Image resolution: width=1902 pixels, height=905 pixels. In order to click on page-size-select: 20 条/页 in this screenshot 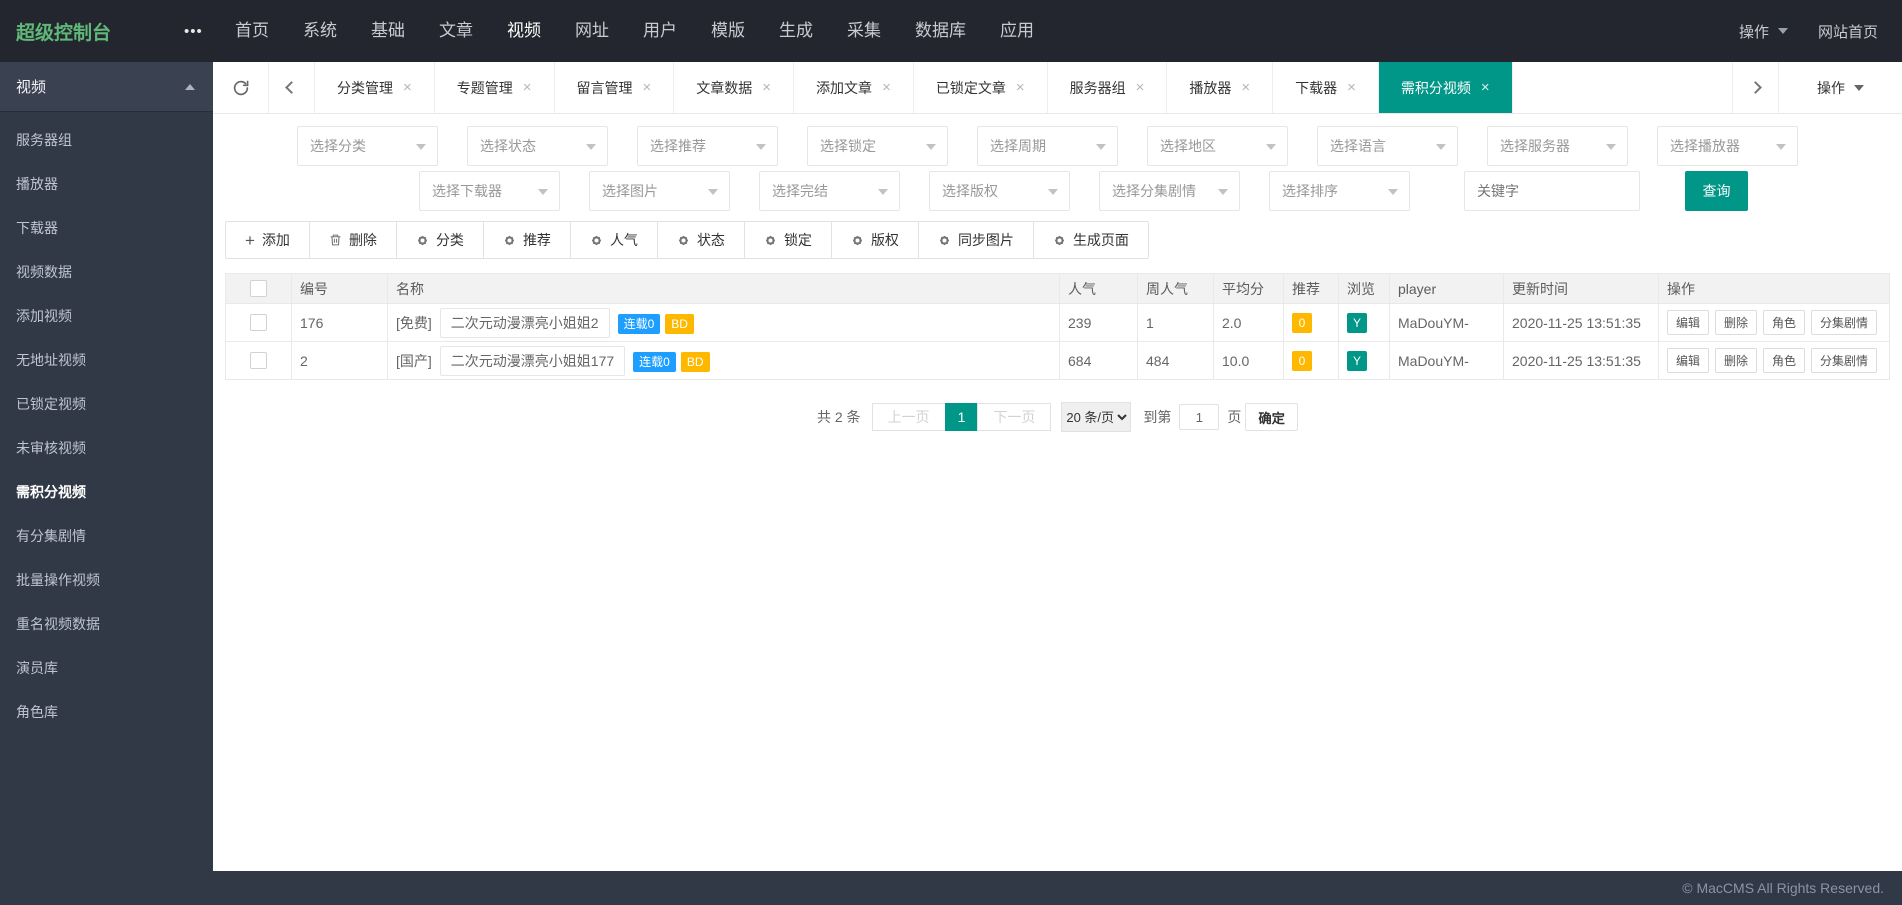, I will do `click(1096, 417)`.